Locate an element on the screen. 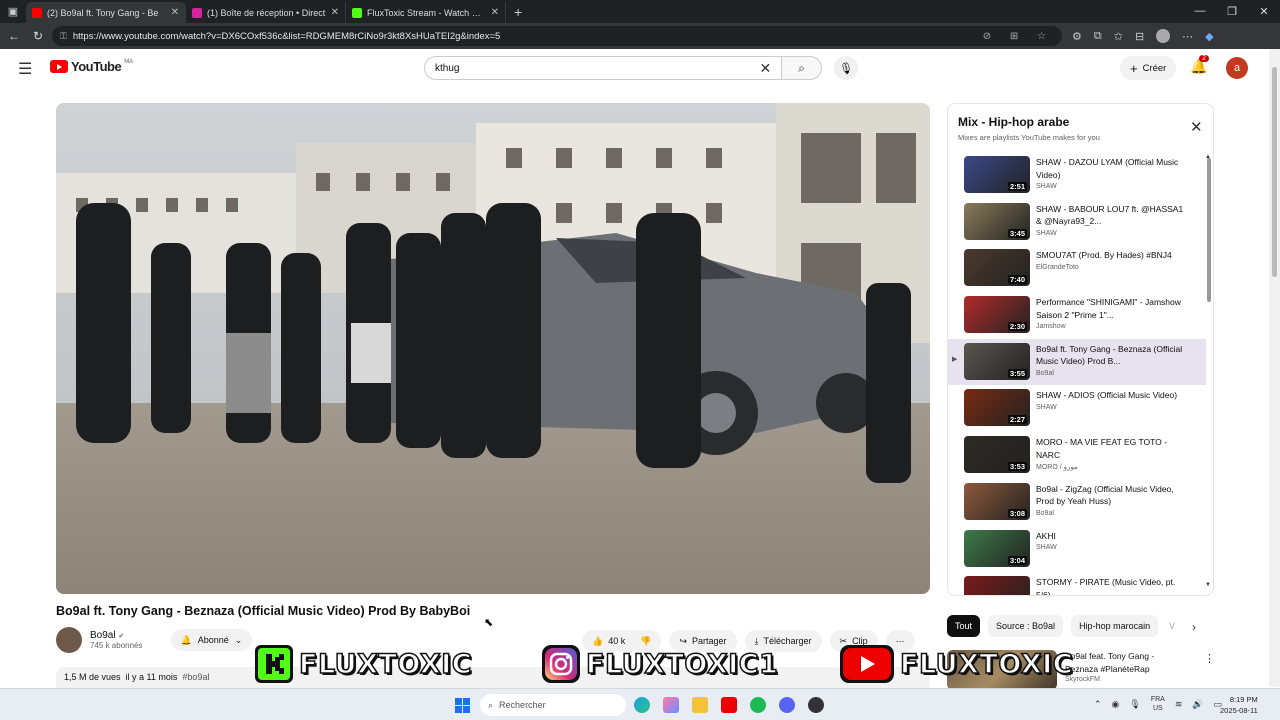 The height and width of the screenshot is (720, 1280). notifications-button: 🔔 2 is located at coordinates (1199, 65).